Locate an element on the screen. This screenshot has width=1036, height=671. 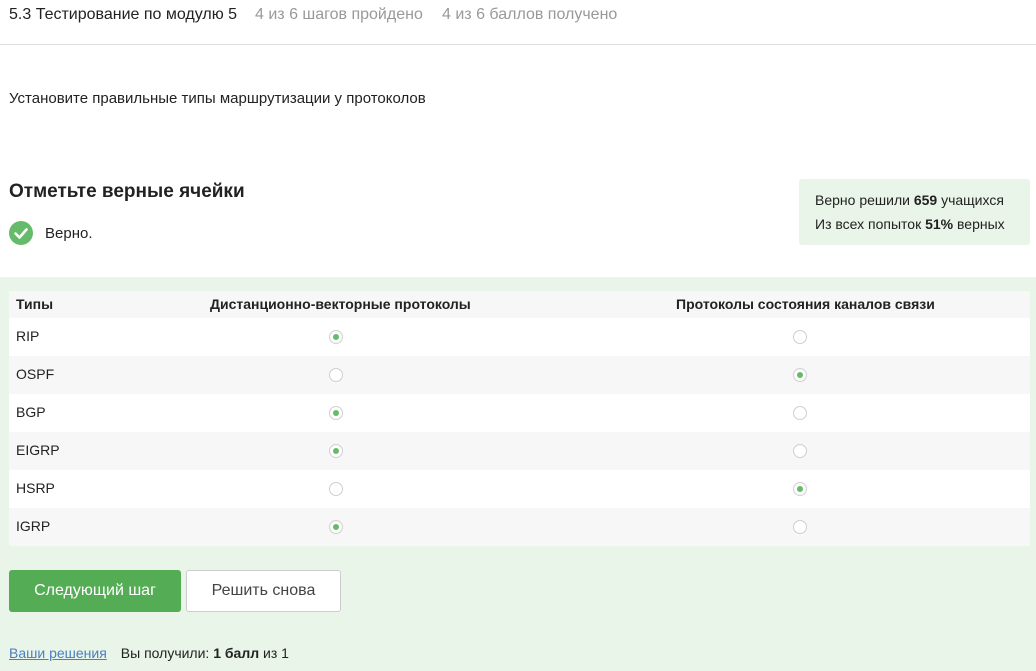
your-solutions-link: Ваши решения is located at coordinates (58, 653).